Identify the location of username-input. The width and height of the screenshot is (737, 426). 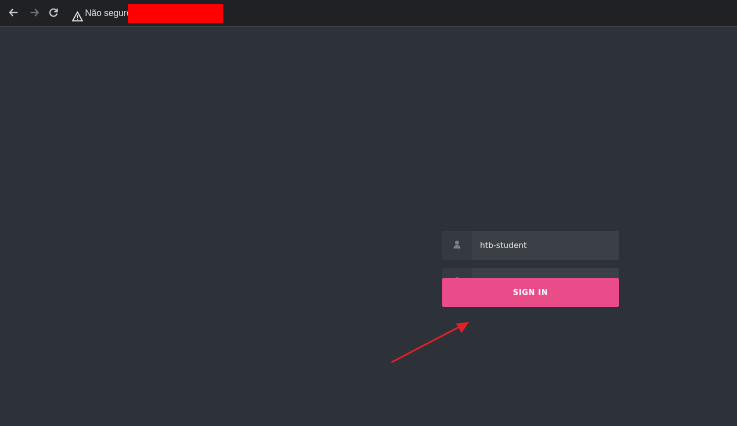
(545, 245).